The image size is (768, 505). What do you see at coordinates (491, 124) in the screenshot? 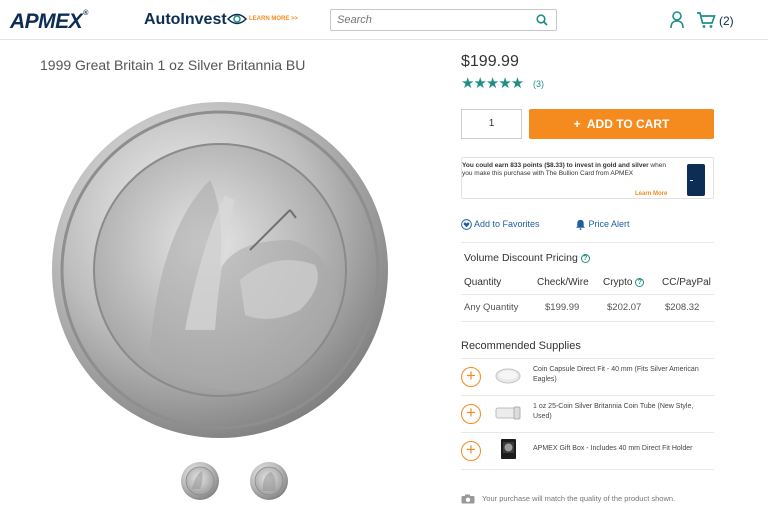
I see `quantity-input: 1` at bounding box center [491, 124].